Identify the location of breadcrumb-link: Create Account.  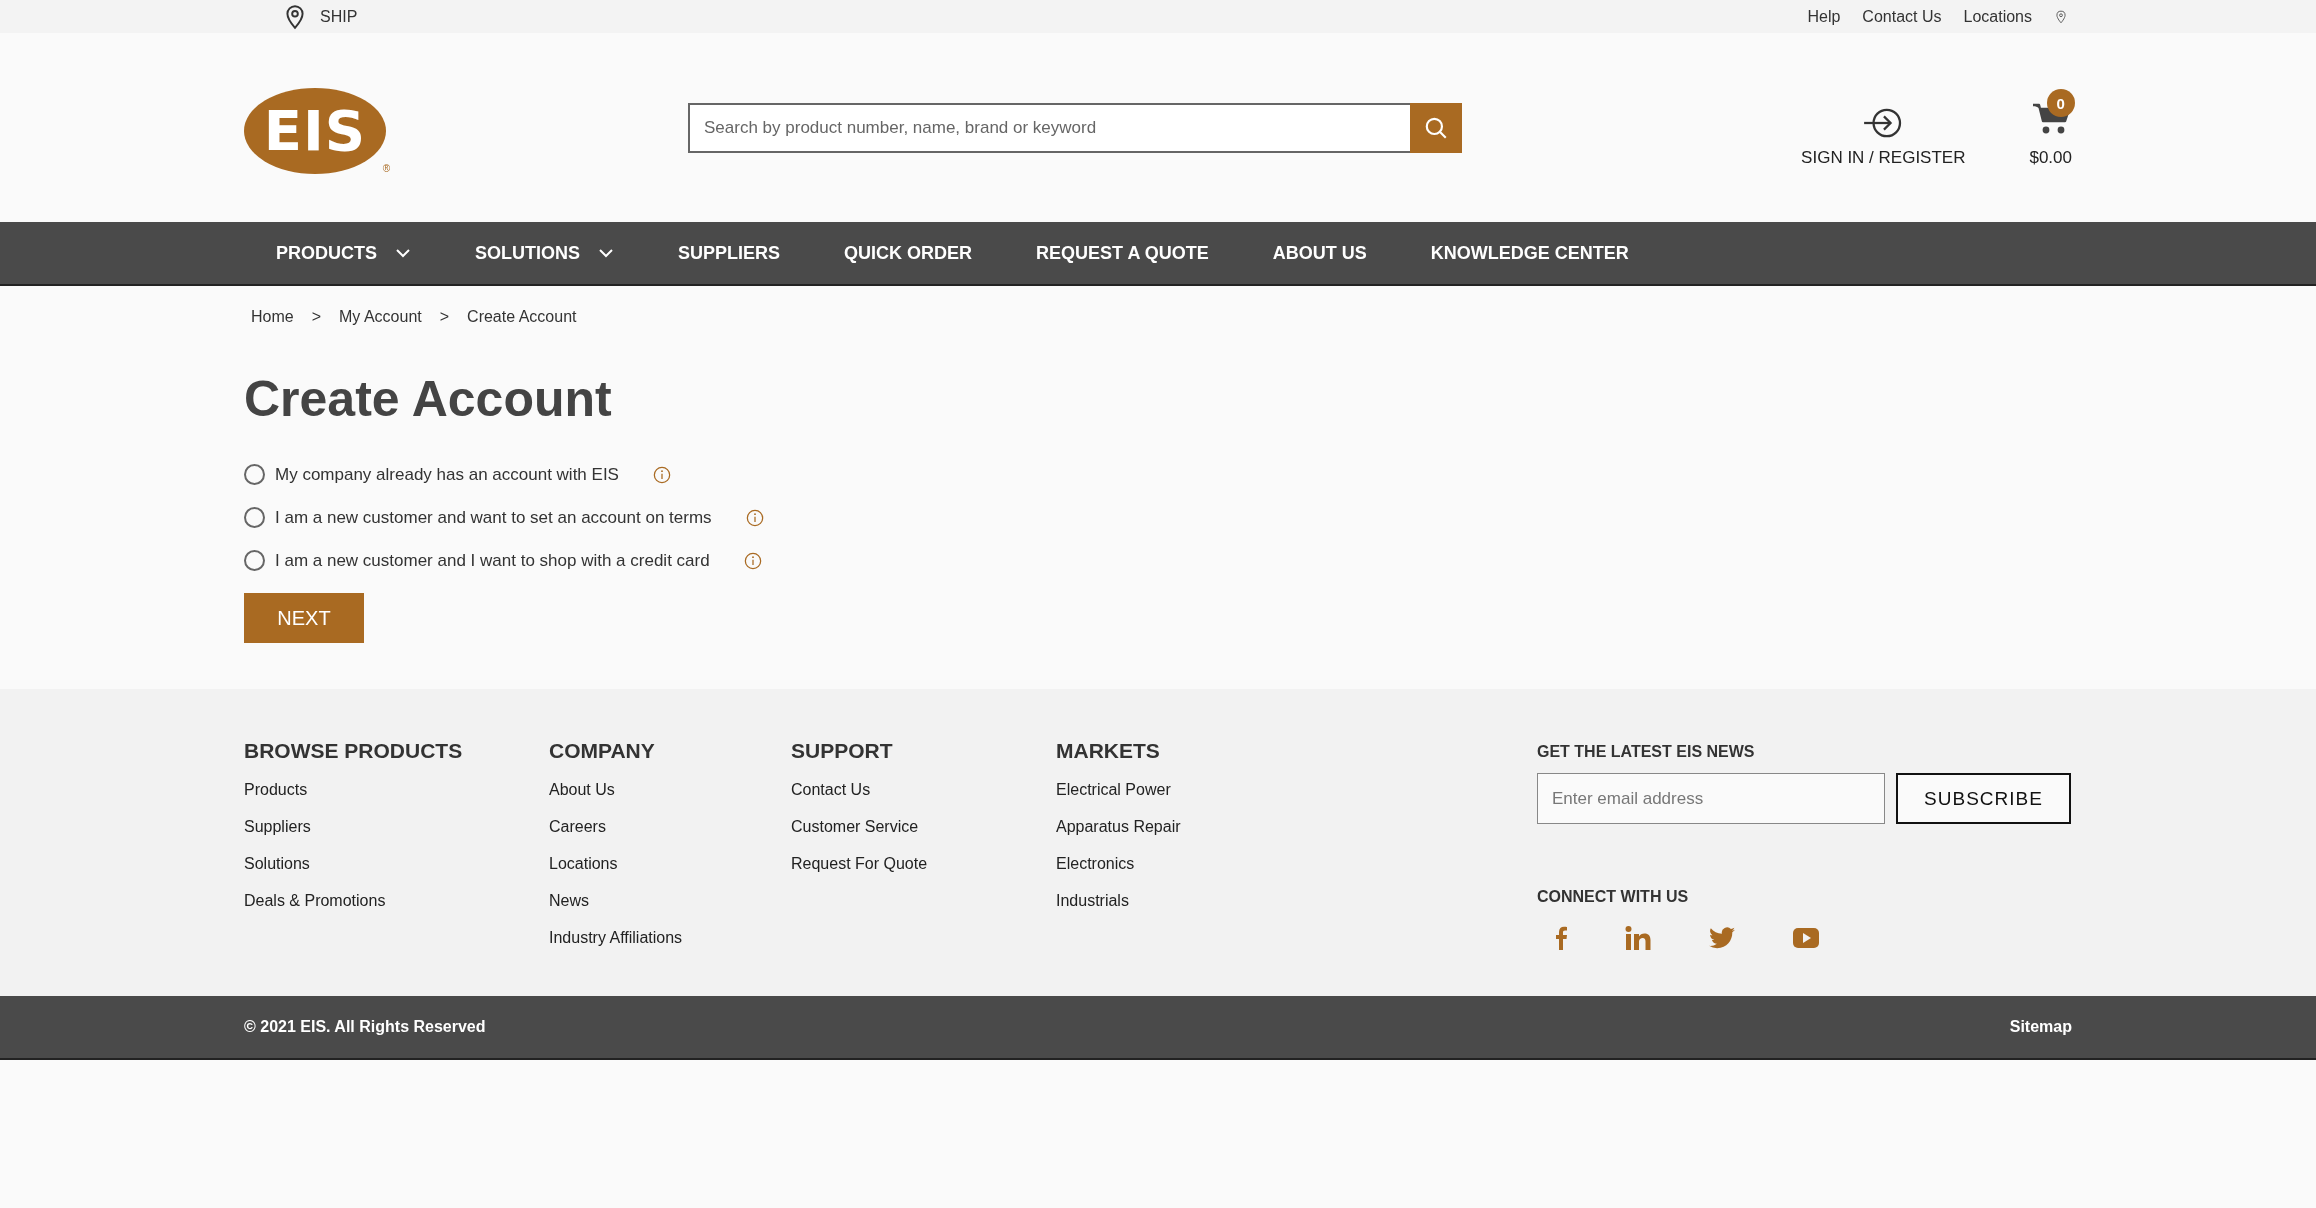
(522, 317).